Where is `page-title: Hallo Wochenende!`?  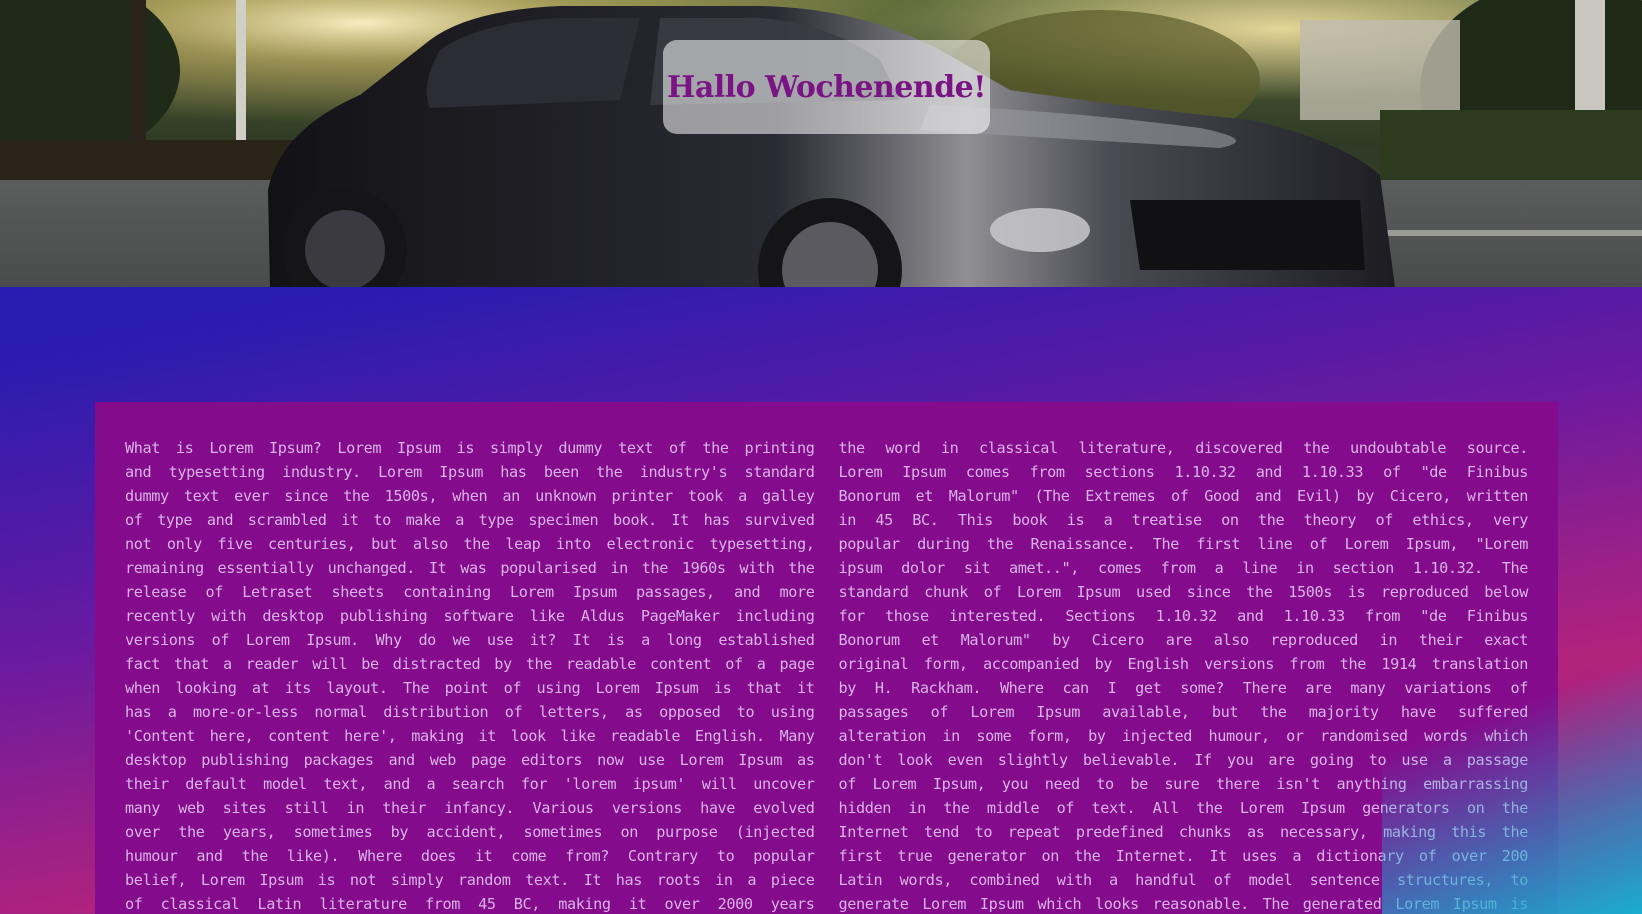
page-title: Hallo Wochenende! is located at coordinates (826, 87).